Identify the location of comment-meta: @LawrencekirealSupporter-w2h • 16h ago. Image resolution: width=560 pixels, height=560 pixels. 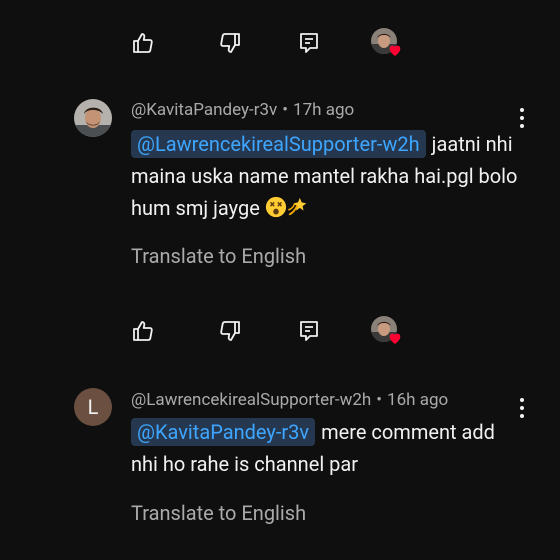
(289, 400).